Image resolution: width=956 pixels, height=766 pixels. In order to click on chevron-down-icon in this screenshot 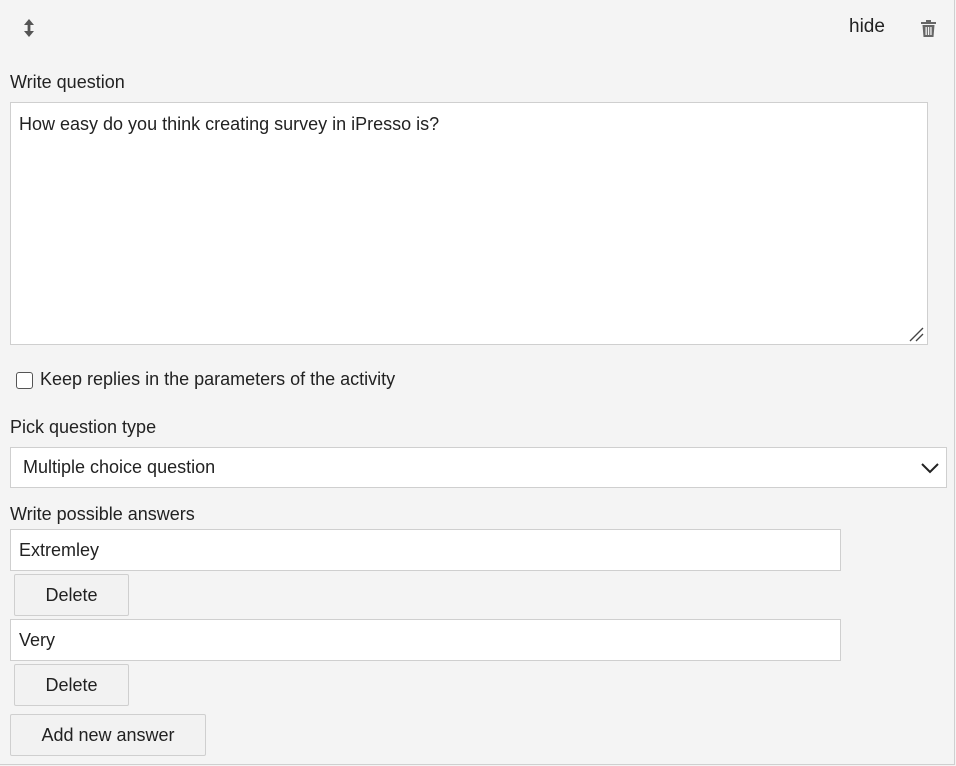, I will do `click(930, 468)`.